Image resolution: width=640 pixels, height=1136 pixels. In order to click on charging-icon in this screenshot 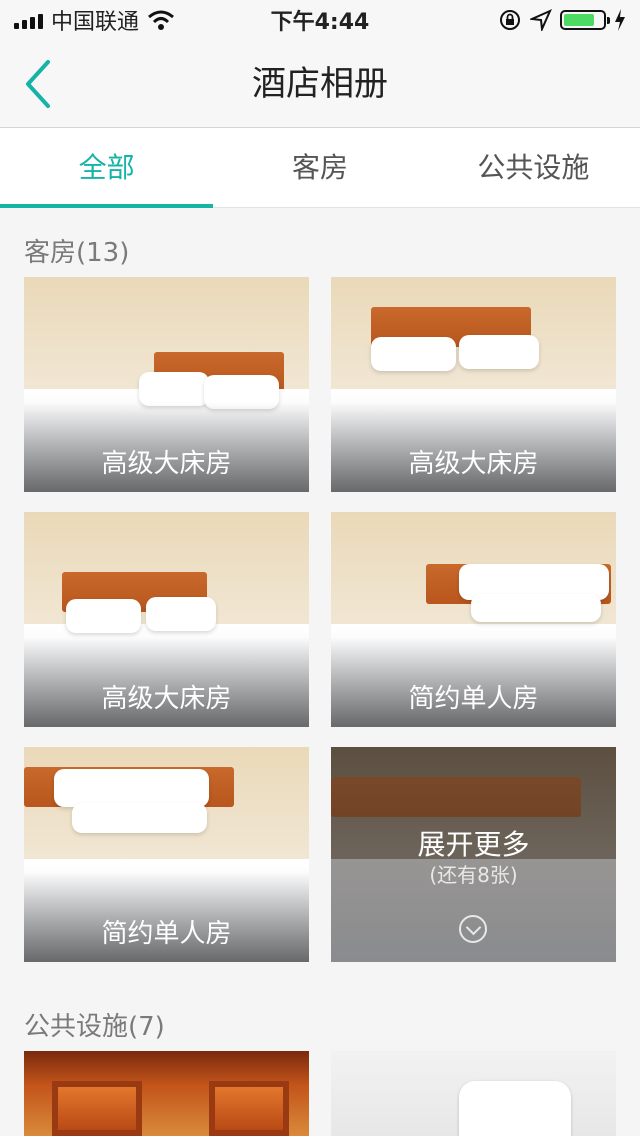, I will do `click(620, 20)`.